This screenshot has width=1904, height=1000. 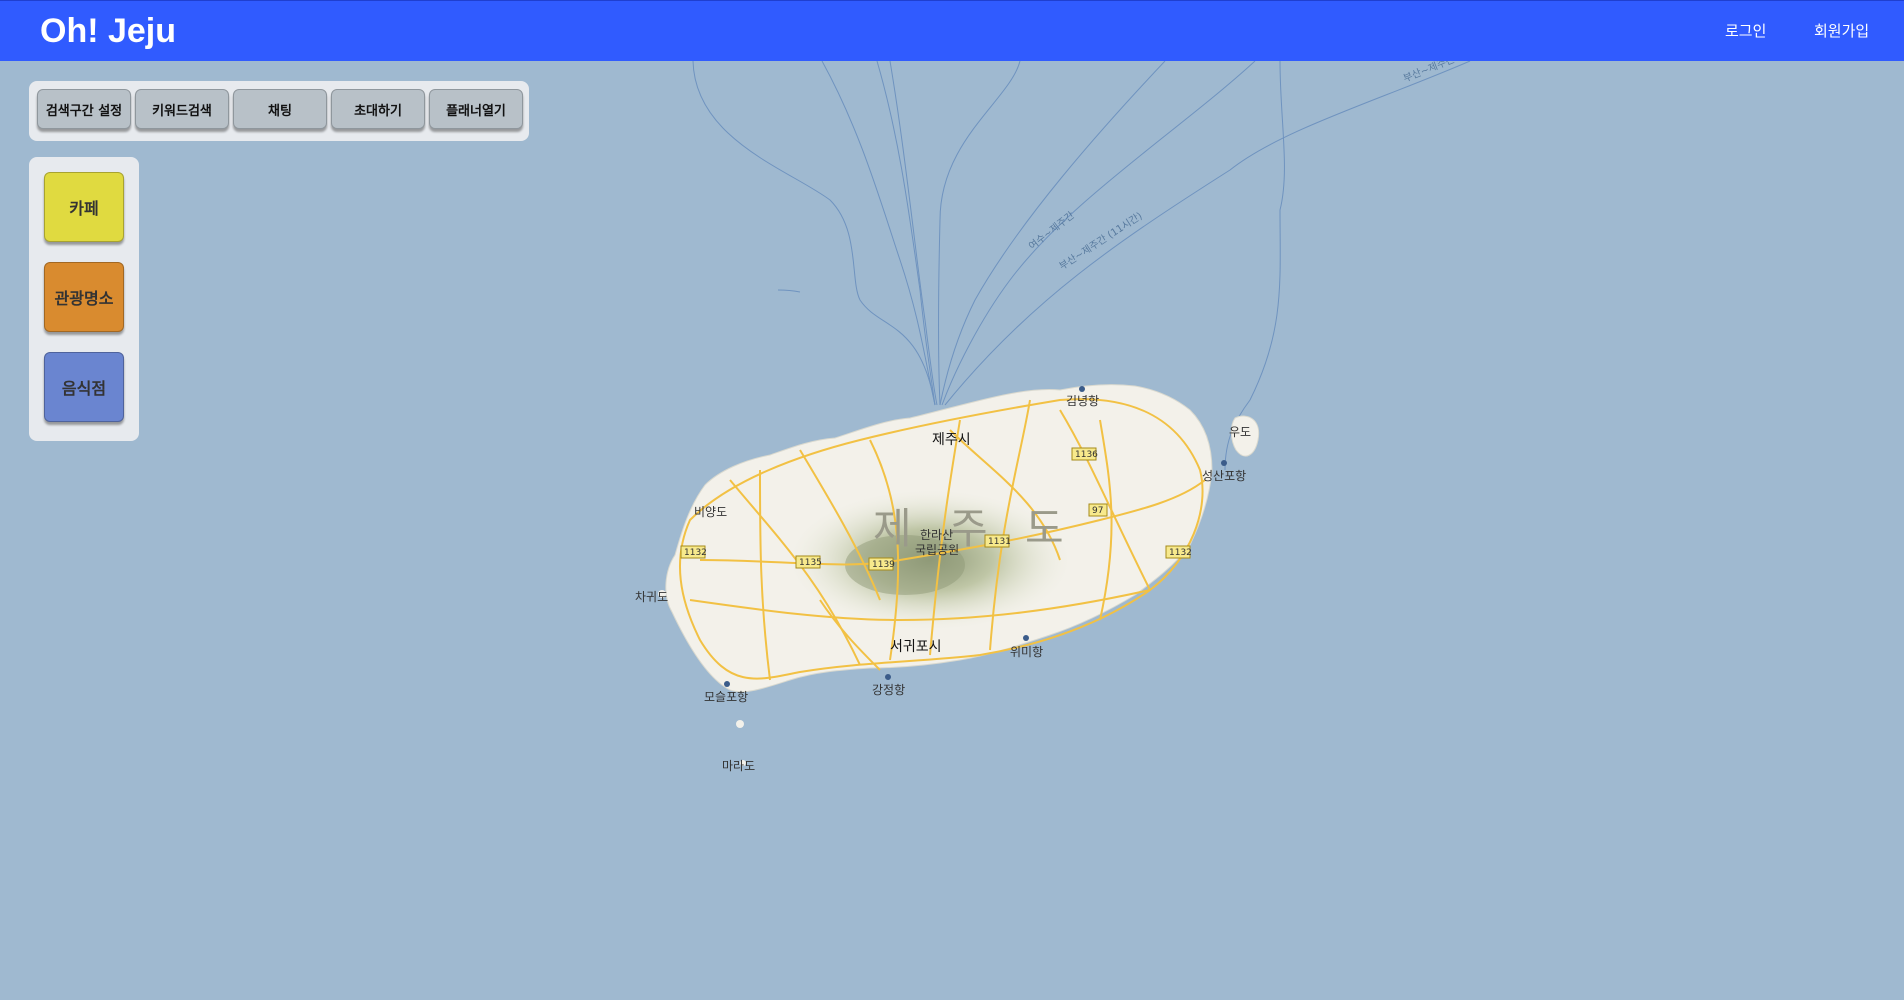 I want to click on road-shield-97: 97, so click(x=1098, y=510).